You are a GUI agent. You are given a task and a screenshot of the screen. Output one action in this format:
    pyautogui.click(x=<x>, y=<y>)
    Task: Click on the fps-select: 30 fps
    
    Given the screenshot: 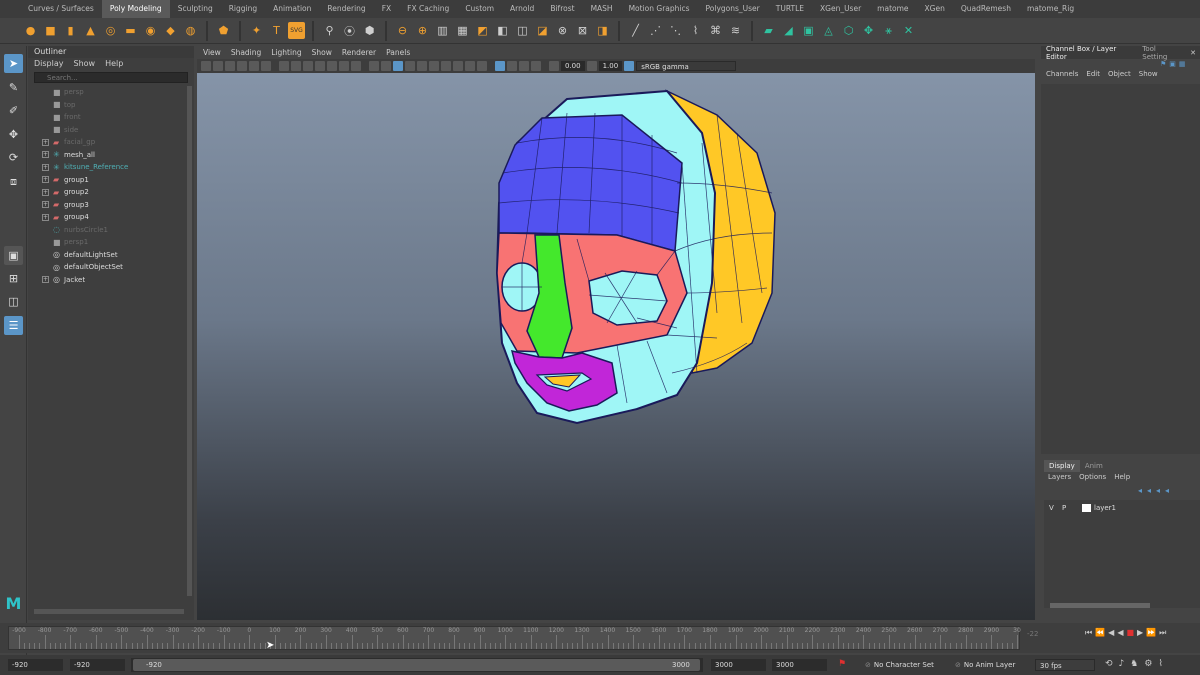 What is the action you would take?
    pyautogui.click(x=1065, y=665)
    